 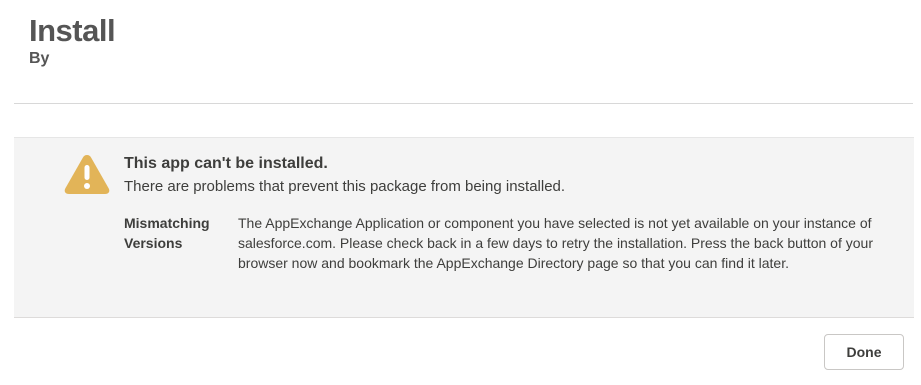 What do you see at coordinates (226, 163) in the screenshot?
I see `error-title: This app can't be installed.` at bounding box center [226, 163].